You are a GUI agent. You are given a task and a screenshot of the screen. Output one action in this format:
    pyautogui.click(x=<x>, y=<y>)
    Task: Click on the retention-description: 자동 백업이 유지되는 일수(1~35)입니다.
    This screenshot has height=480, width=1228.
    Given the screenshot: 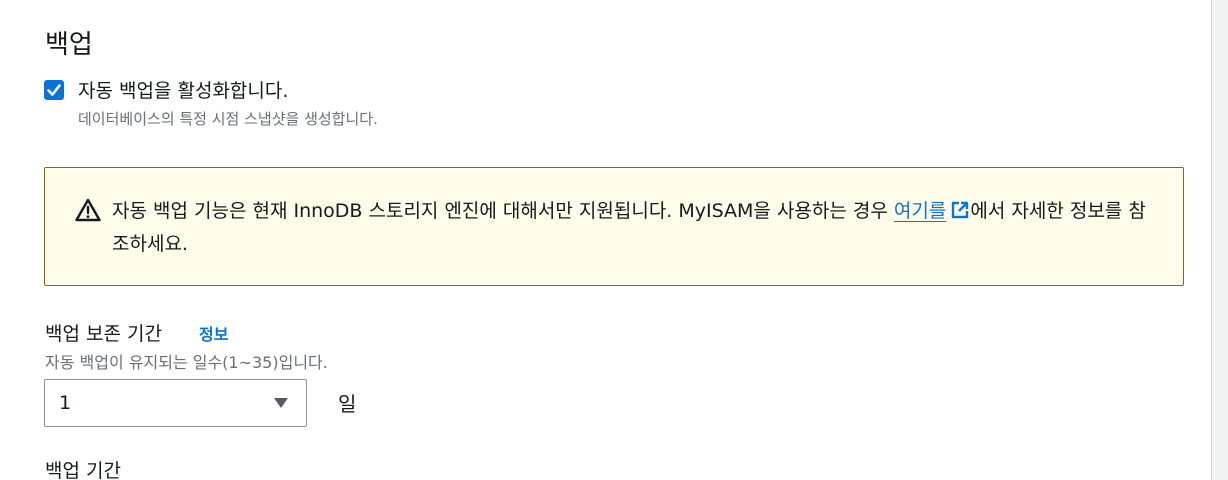 What is the action you would take?
    pyautogui.click(x=186, y=362)
    